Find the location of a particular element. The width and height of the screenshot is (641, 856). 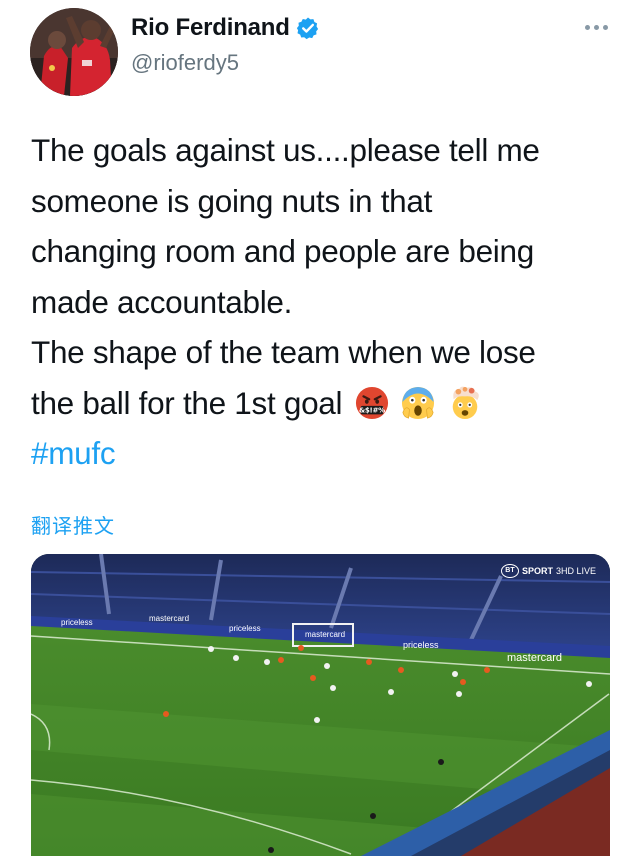

tweet-line: changing room and people are being is located at coordinates (282, 251).